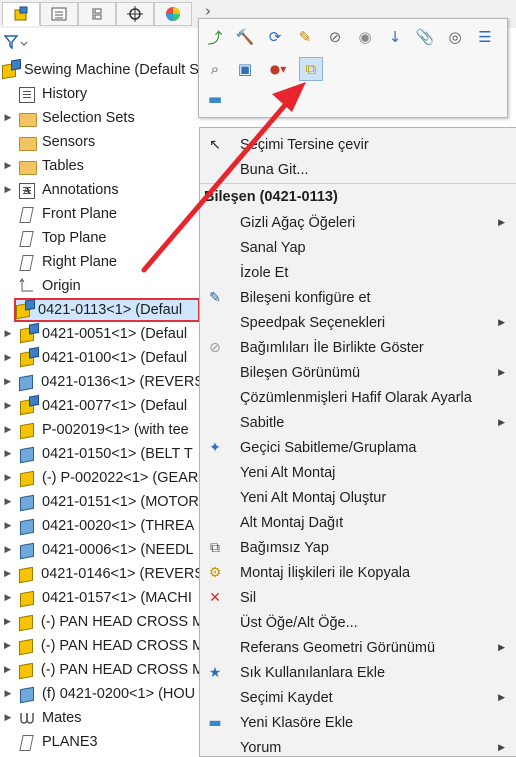 This screenshot has height=757, width=516. Describe the element at coordinates (358, 745) in the screenshot. I see `menu-item: Yorum ▶` at that location.